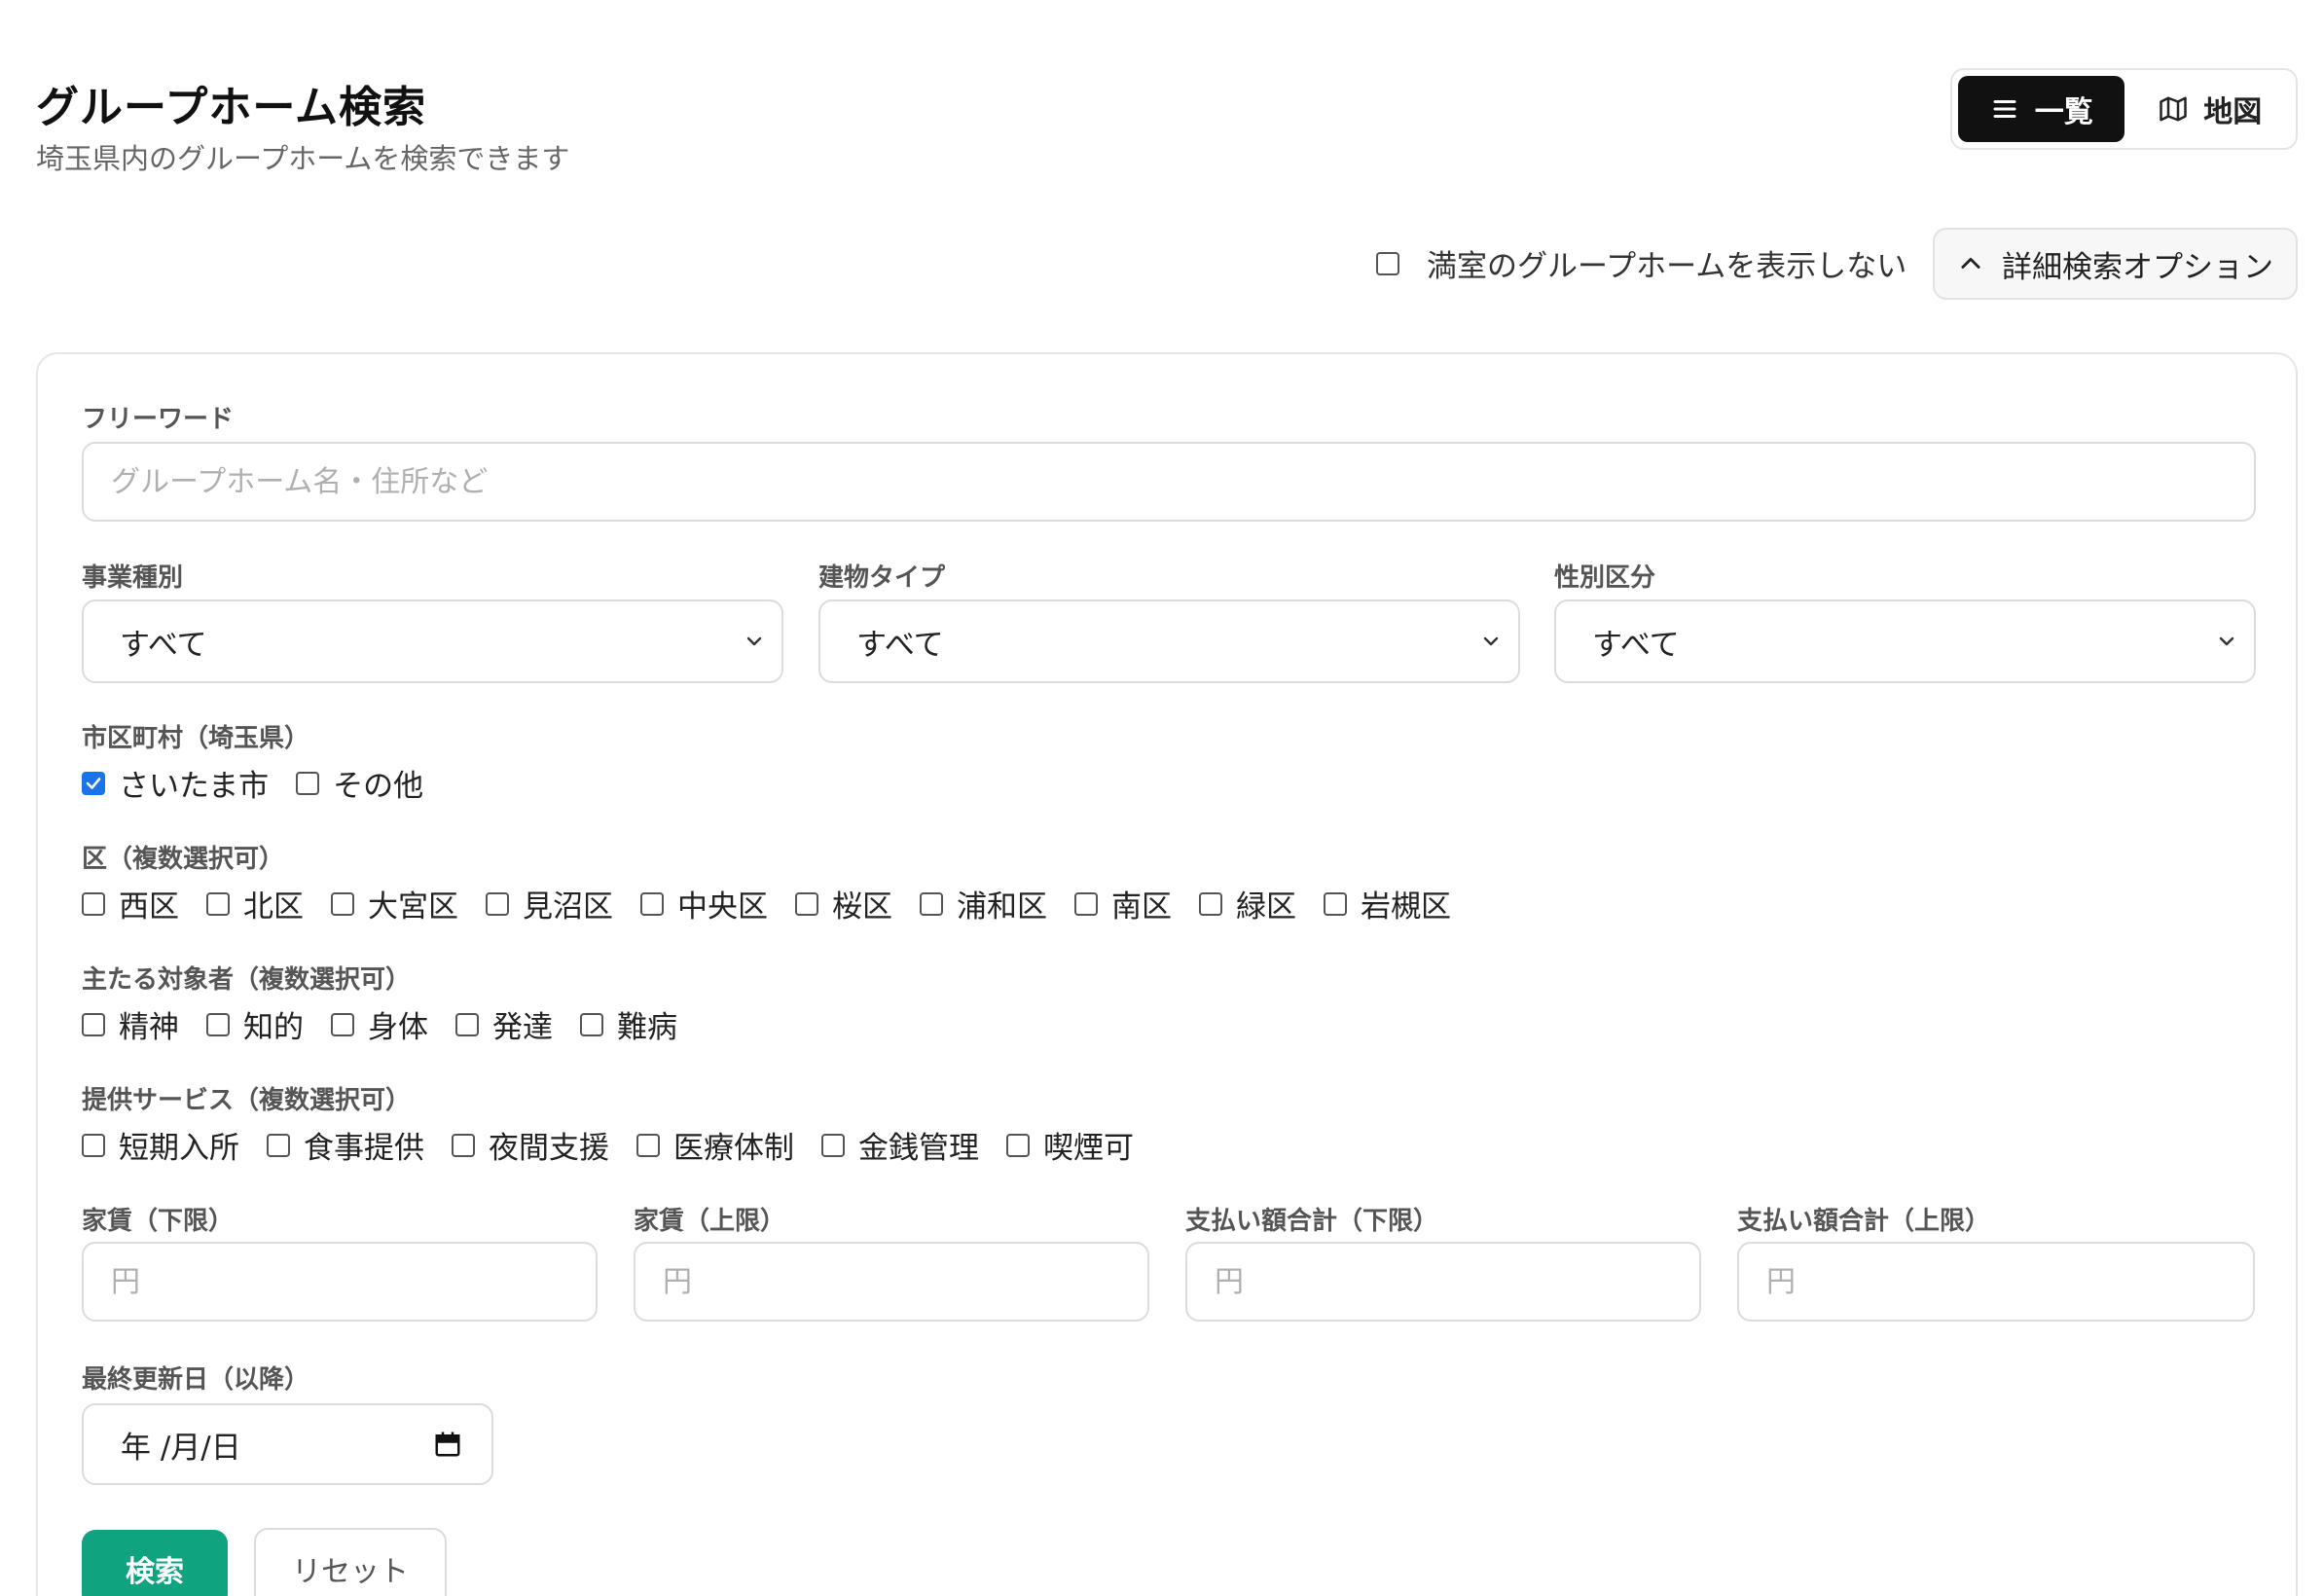  I want to click on hide-full-label: 満室のグループホームを表示しない, so click(1667, 266).